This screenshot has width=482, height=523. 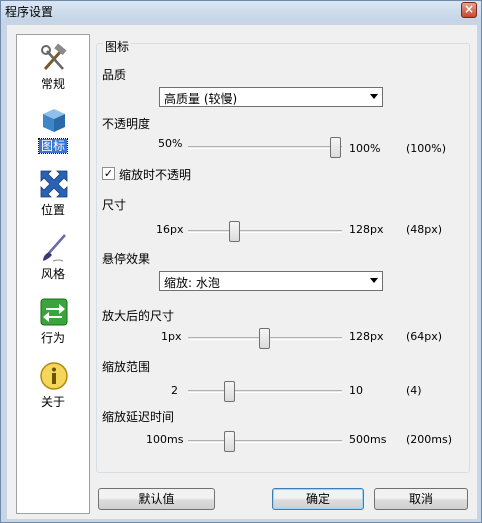 What do you see at coordinates (52, 402) in the screenshot?
I see `sidebar-item-label: 关于` at bounding box center [52, 402].